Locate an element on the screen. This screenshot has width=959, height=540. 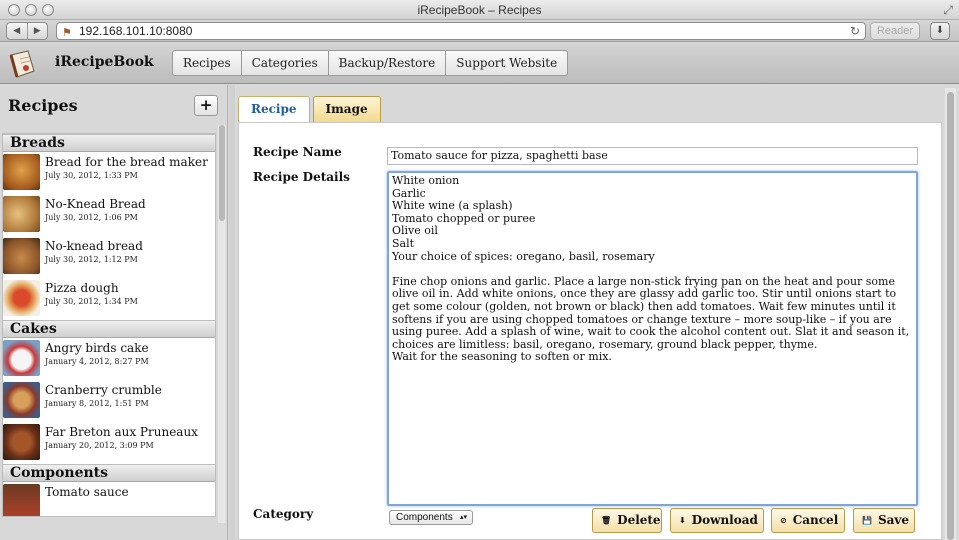
recipe-name: No-knead bread is located at coordinates (94, 246).